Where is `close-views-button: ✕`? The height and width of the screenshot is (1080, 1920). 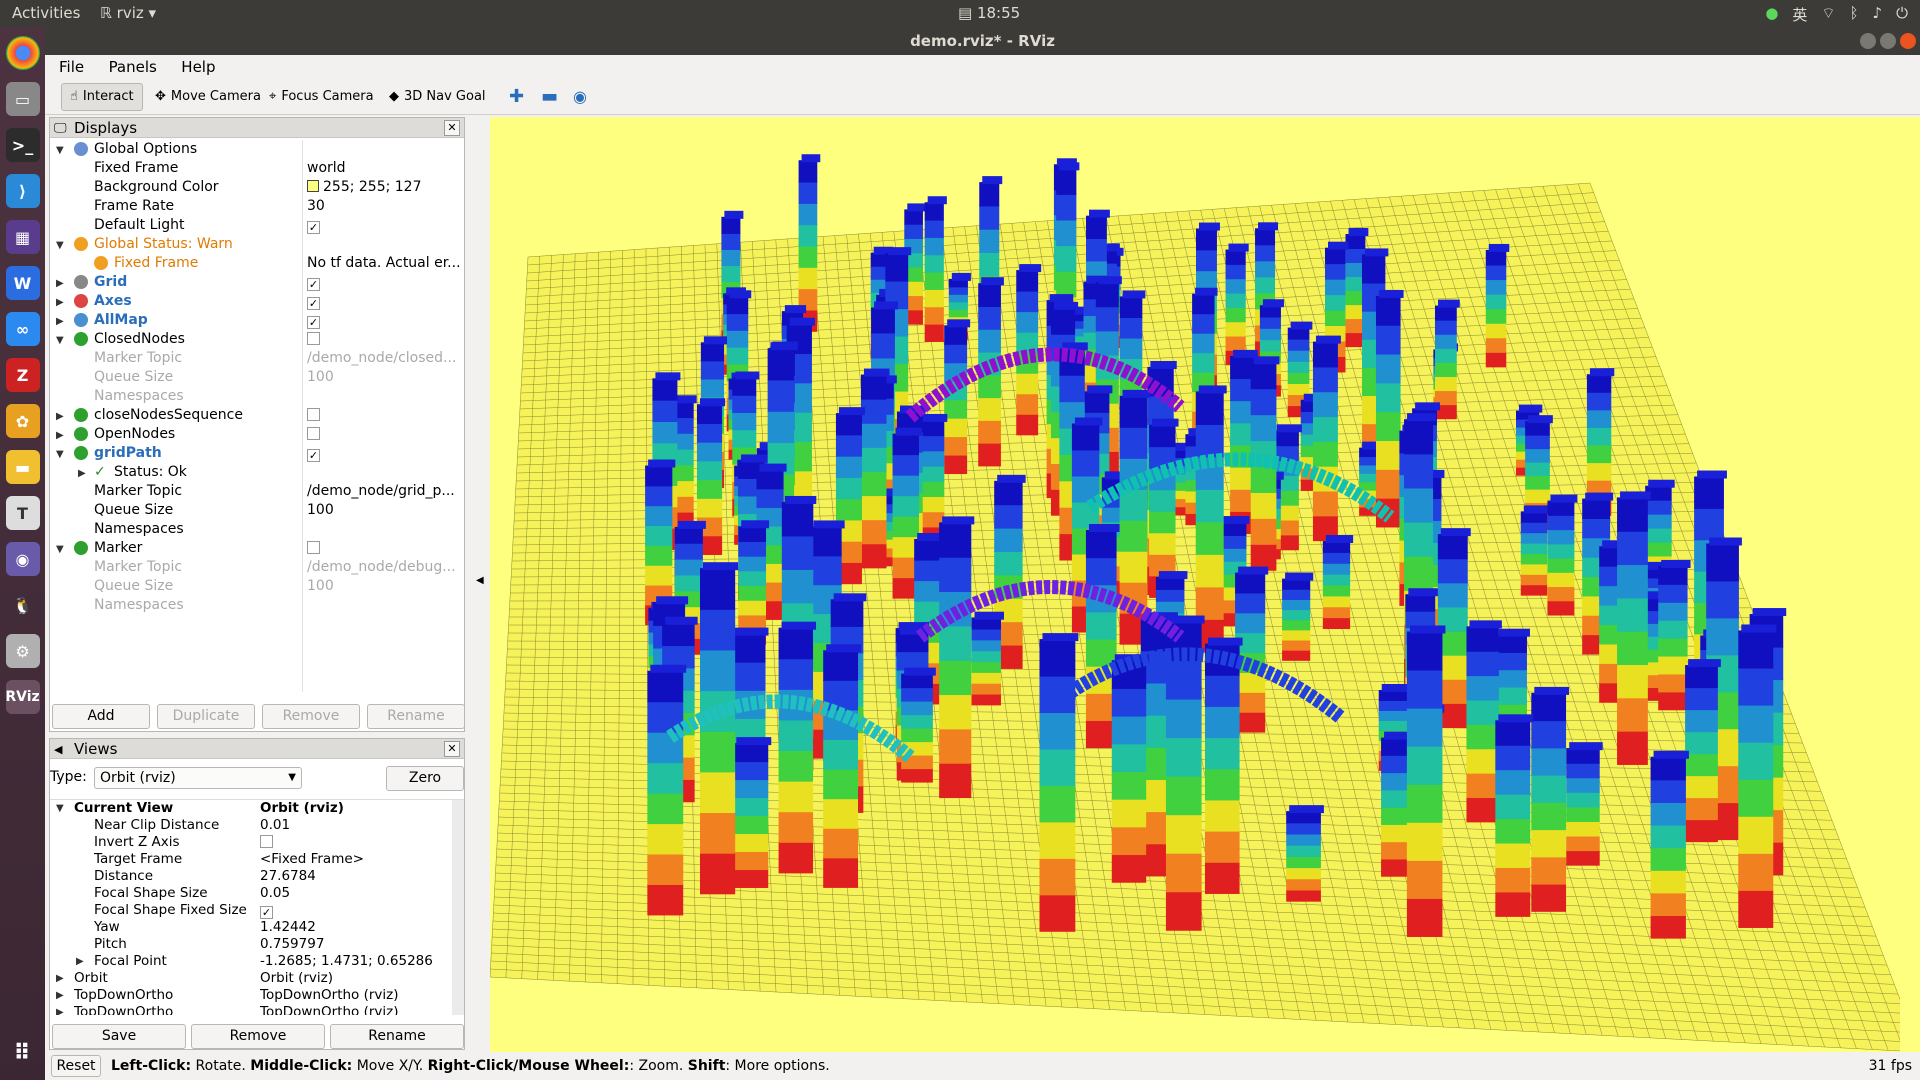
close-views-button: ✕ is located at coordinates (452, 749).